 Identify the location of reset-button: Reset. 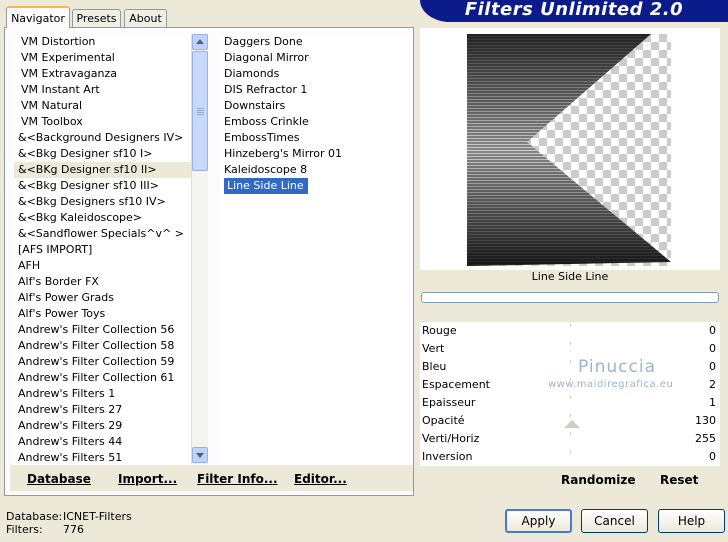
(679, 480).